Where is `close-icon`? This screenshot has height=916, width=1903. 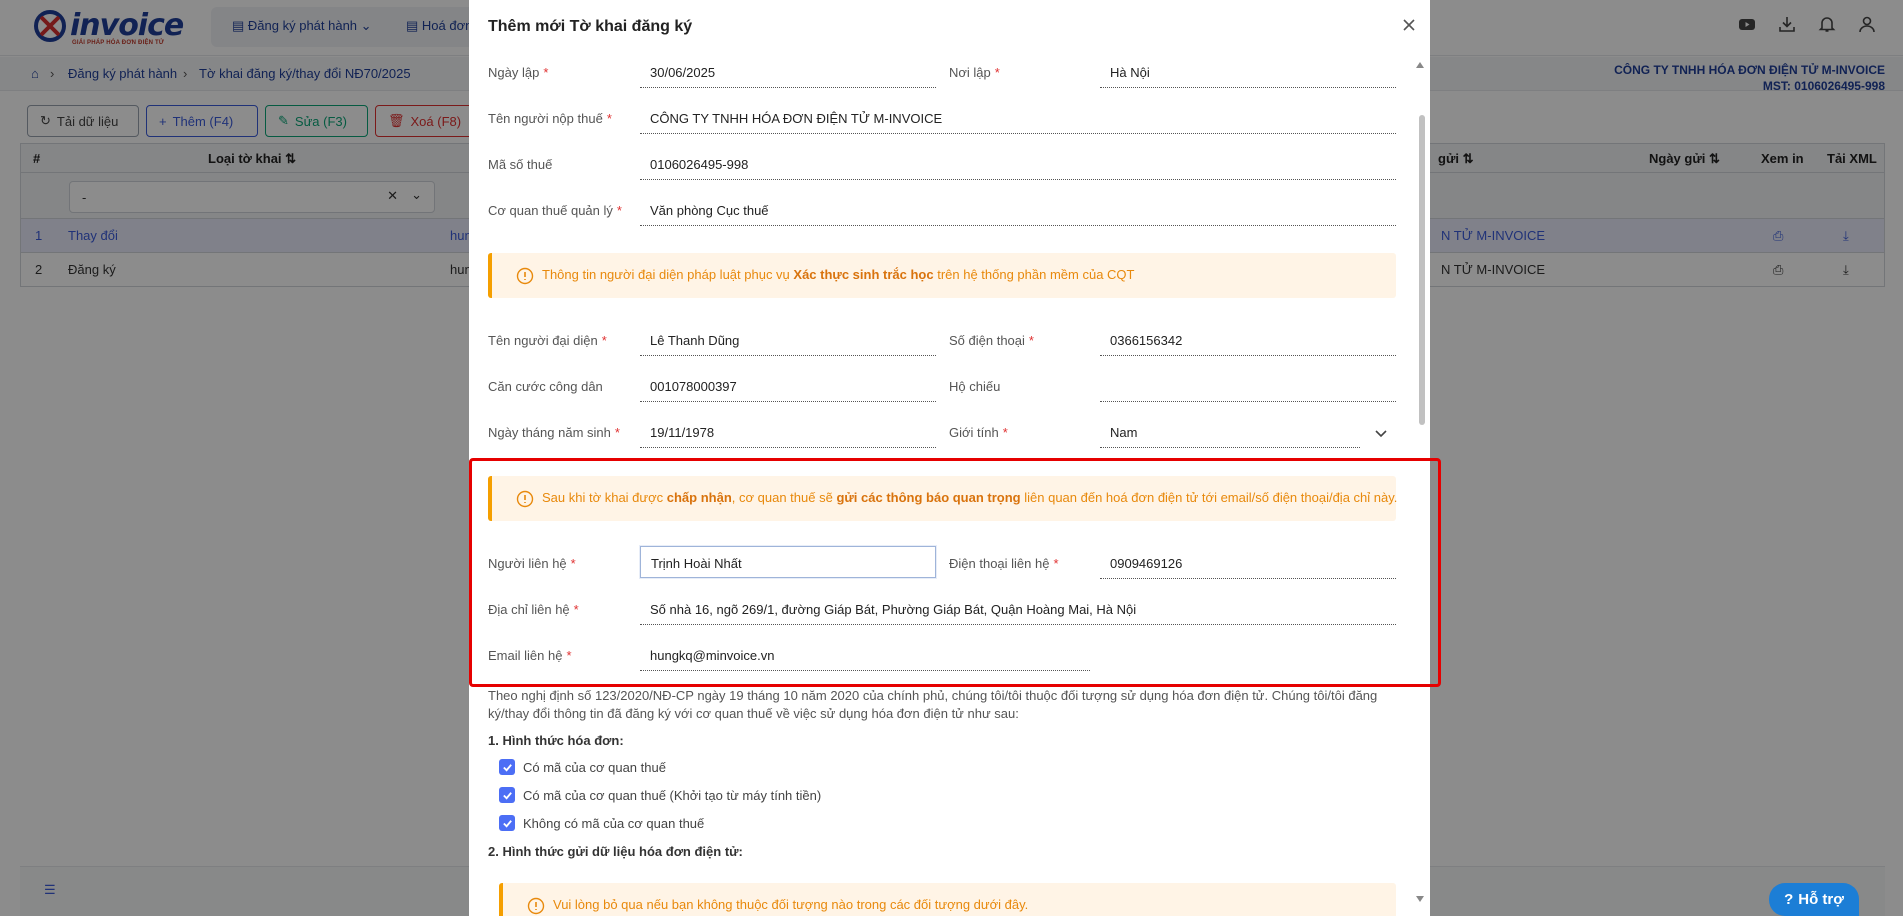 close-icon is located at coordinates (1409, 25).